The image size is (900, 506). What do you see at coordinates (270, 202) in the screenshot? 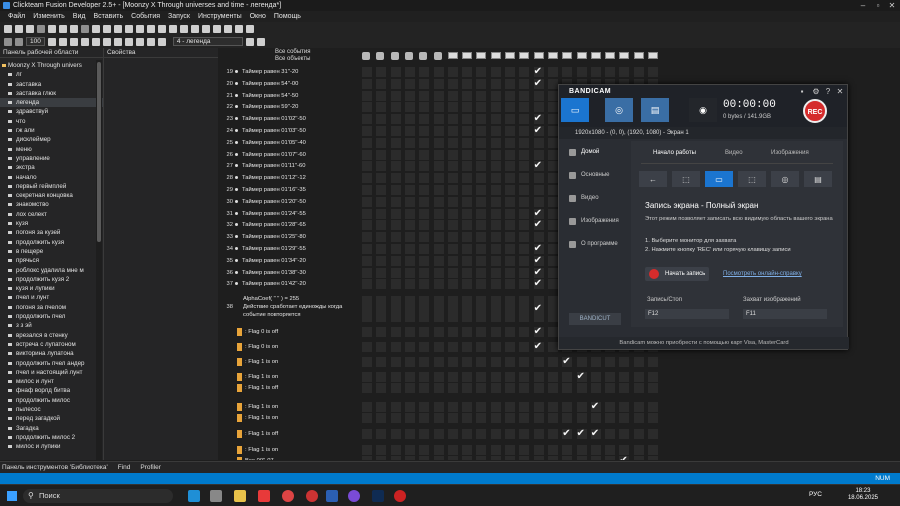
I see `event-condition: Таймер равен 01'20''-50` at bounding box center [270, 202].